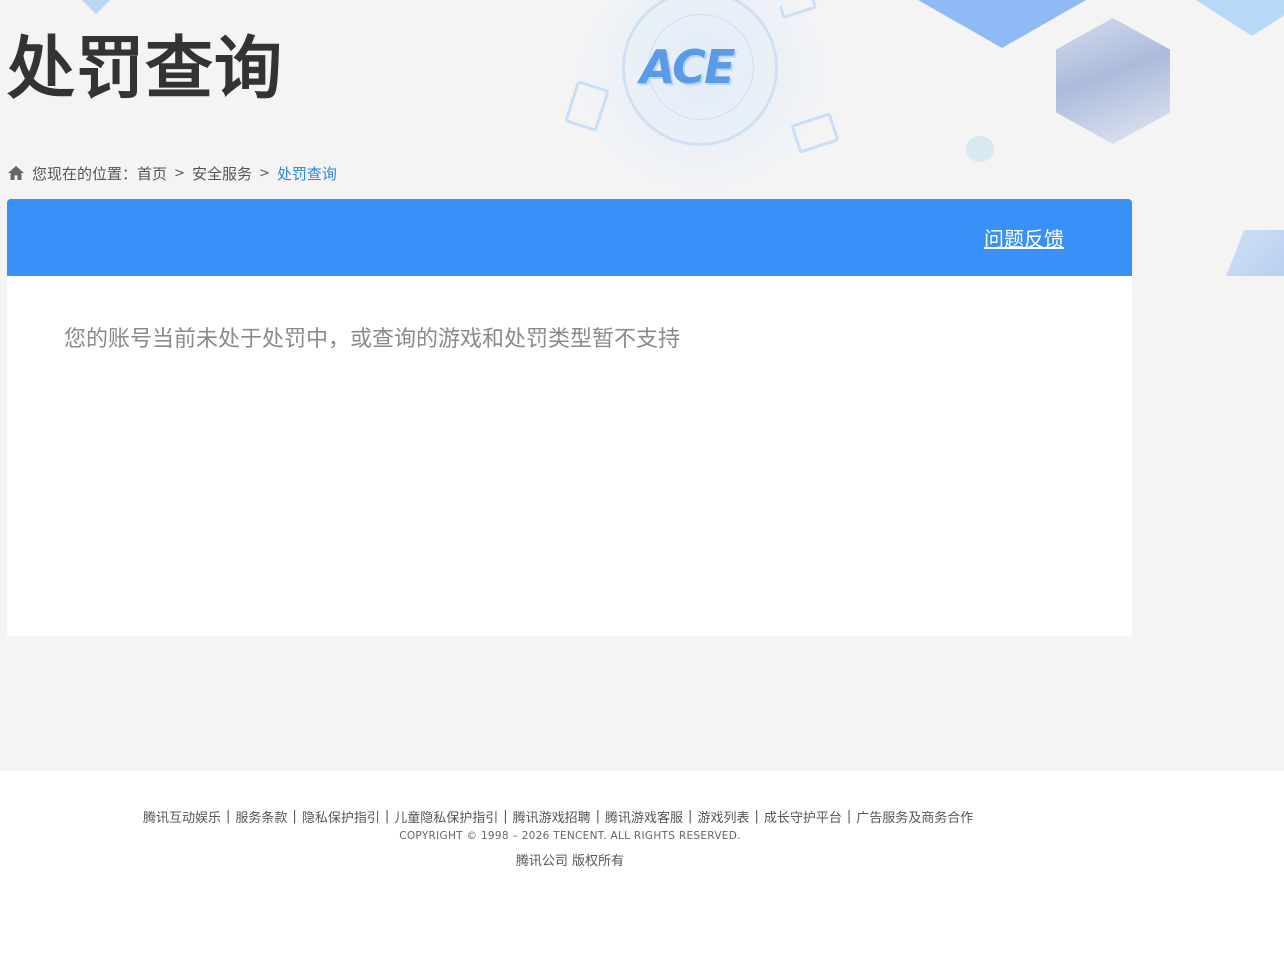  What do you see at coordinates (152, 173) in the screenshot?
I see `breadcrumb-home-link: 首页` at bounding box center [152, 173].